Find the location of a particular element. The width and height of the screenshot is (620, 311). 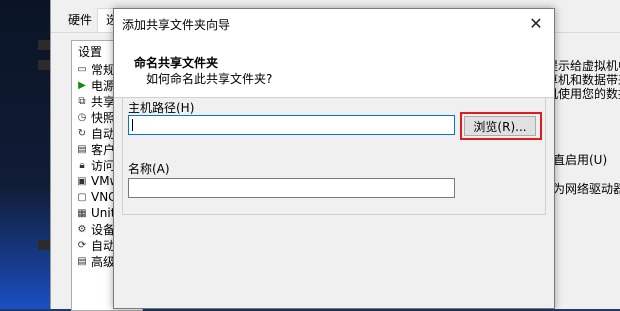

tree-item-share: ⧉ 共享 is located at coordinates (95, 101).